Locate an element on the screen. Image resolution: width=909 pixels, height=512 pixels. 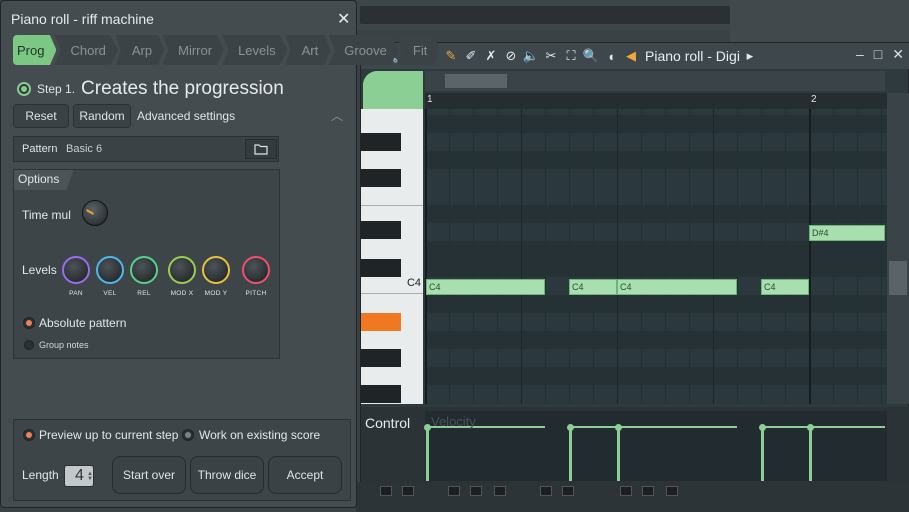
spin-arrows-icon: ▲ ▼ is located at coordinates (90, 476).